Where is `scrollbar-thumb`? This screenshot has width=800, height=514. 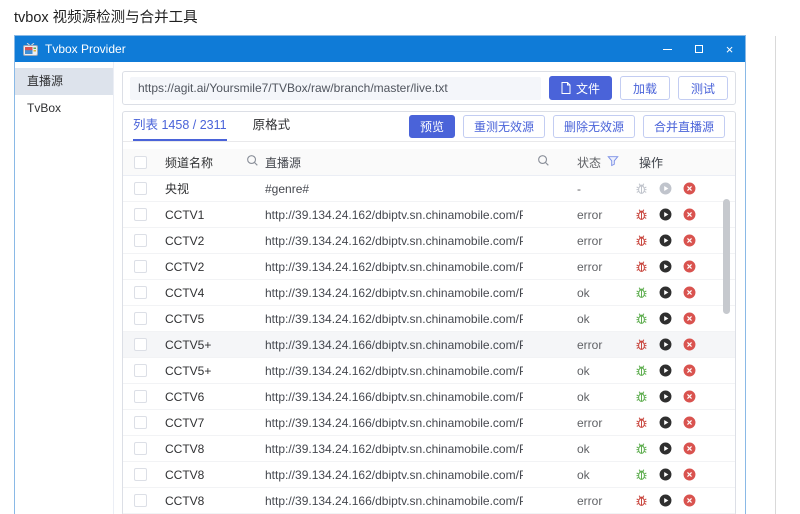 scrollbar-thumb is located at coordinates (726, 256).